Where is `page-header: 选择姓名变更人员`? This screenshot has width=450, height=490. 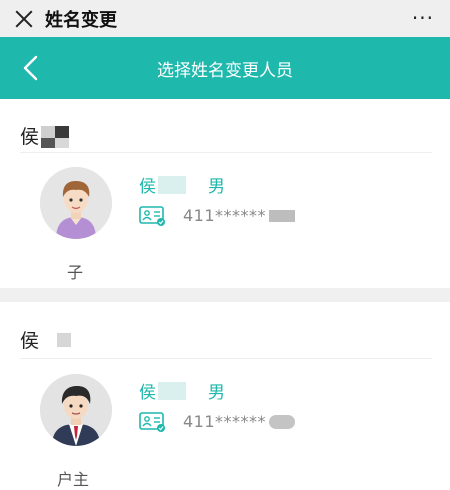 page-header: 选择姓名变更人员 is located at coordinates (225, 68).